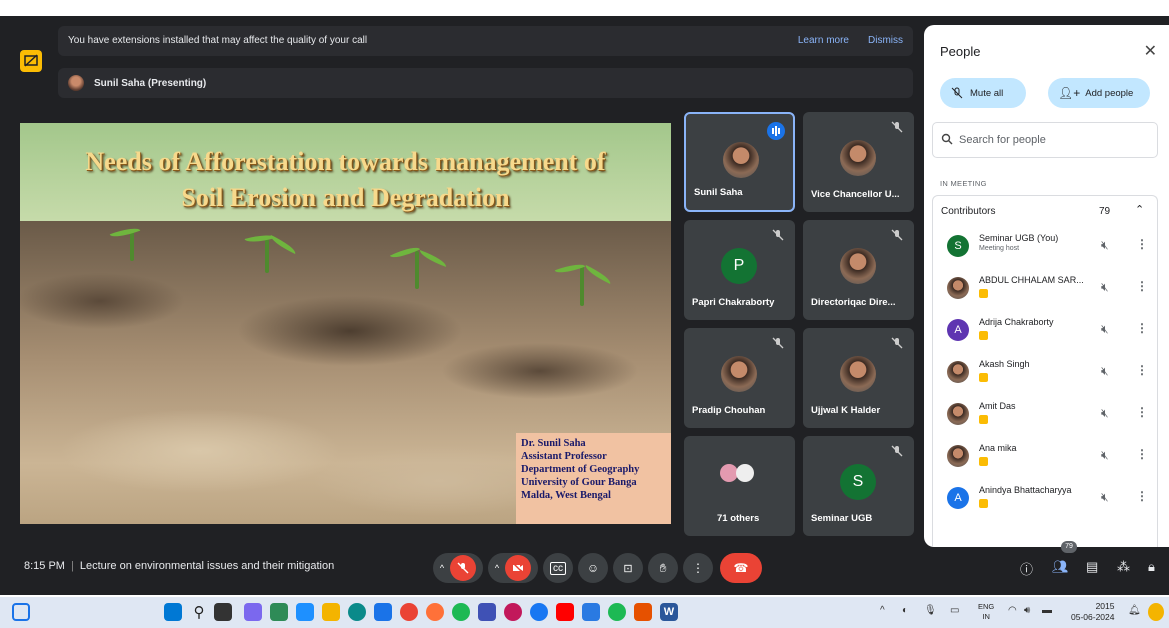  Describe the element at coordinates (986, 612) in the screenshot. I see `language-indicator: ENG IN` at that location.